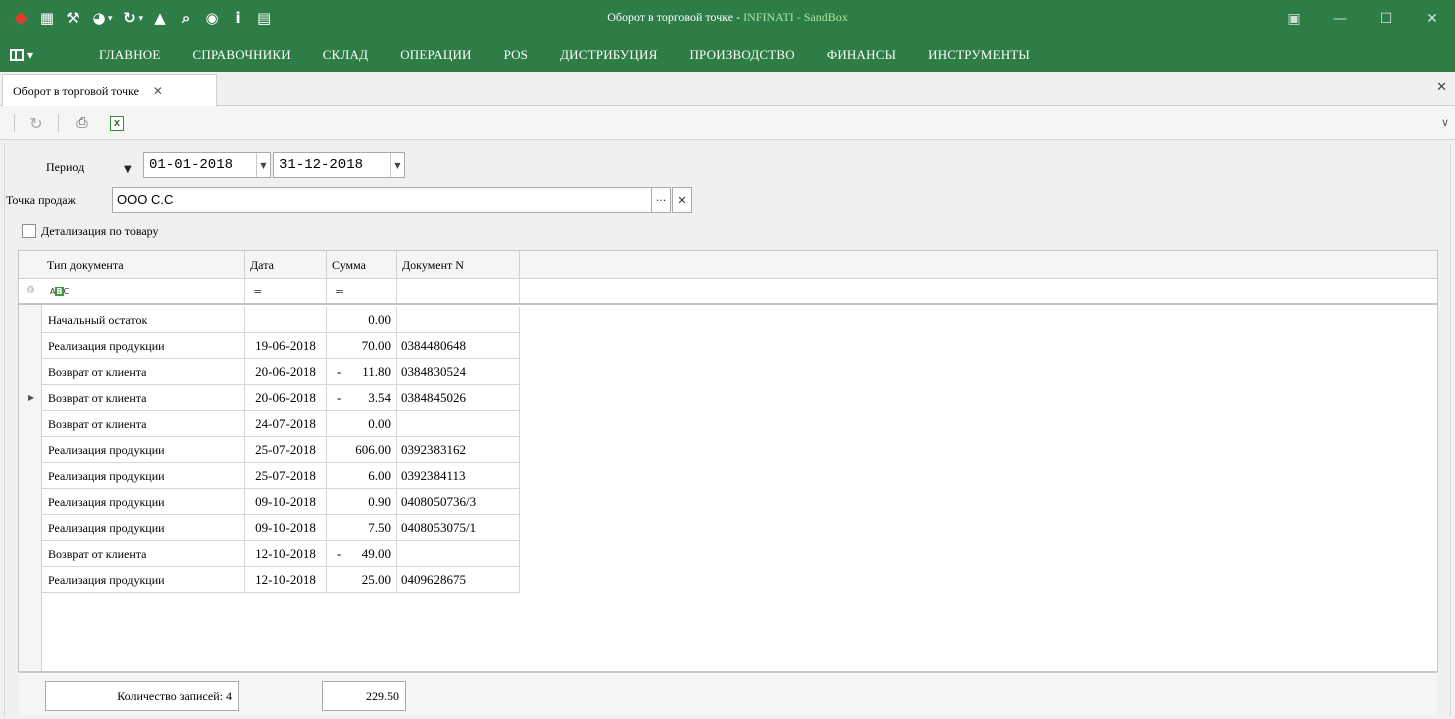  What do you see at coordinates (158, 91) in the screenshot?
I see `tab-close-icon: ✕` at bounding box center [158, 91].